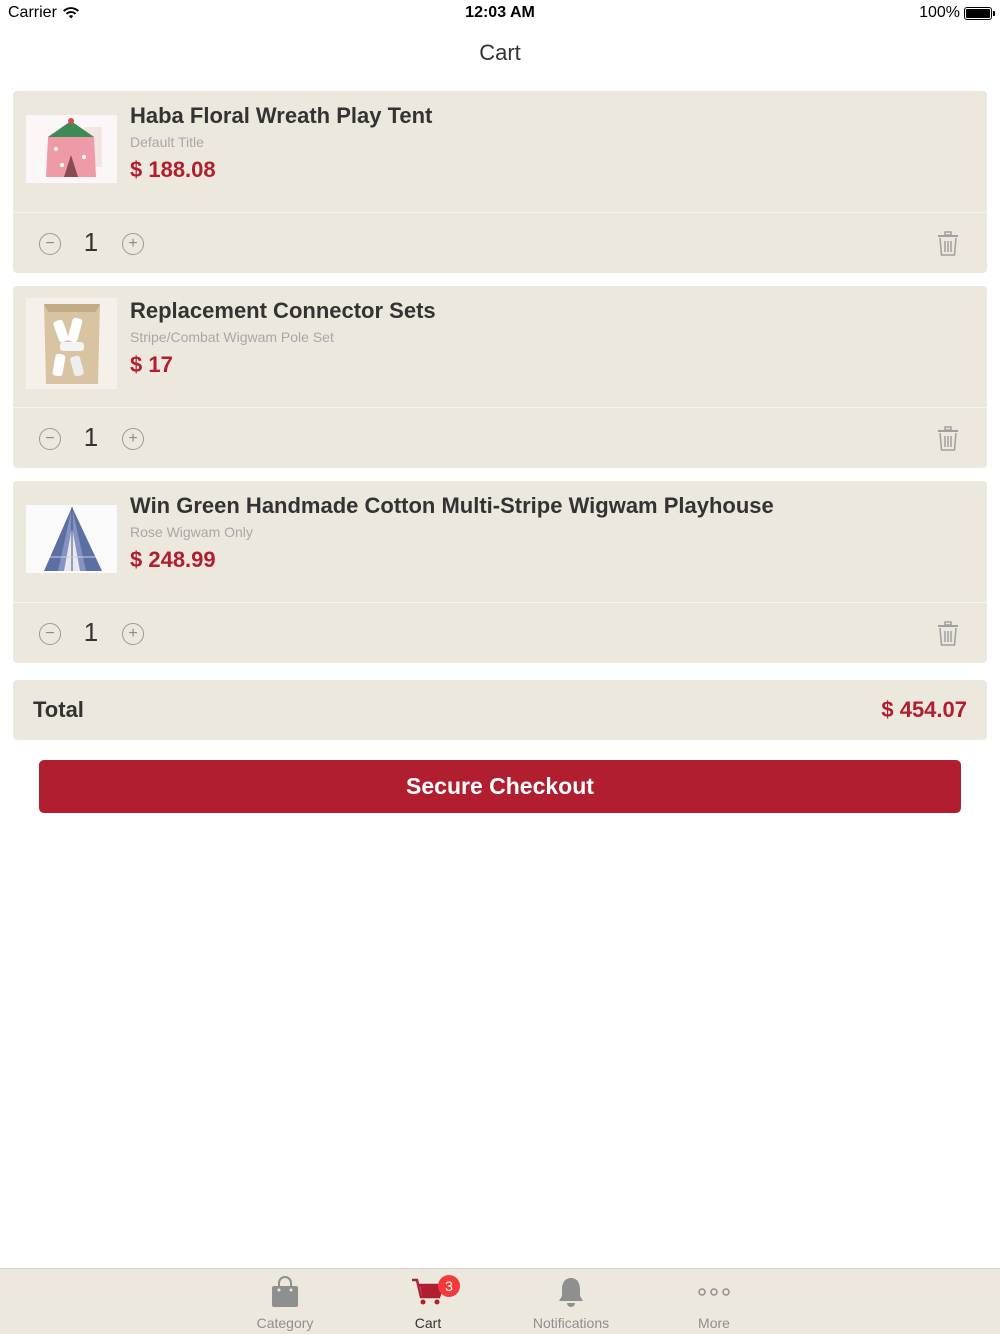 This screenshot has height=1334, width=1000. What do you see at coordinates (232, 337) in the screenshot?
I see `product-variant: Stripe/Combat Wigwam Pole Set` at bounding box center [232, 337].